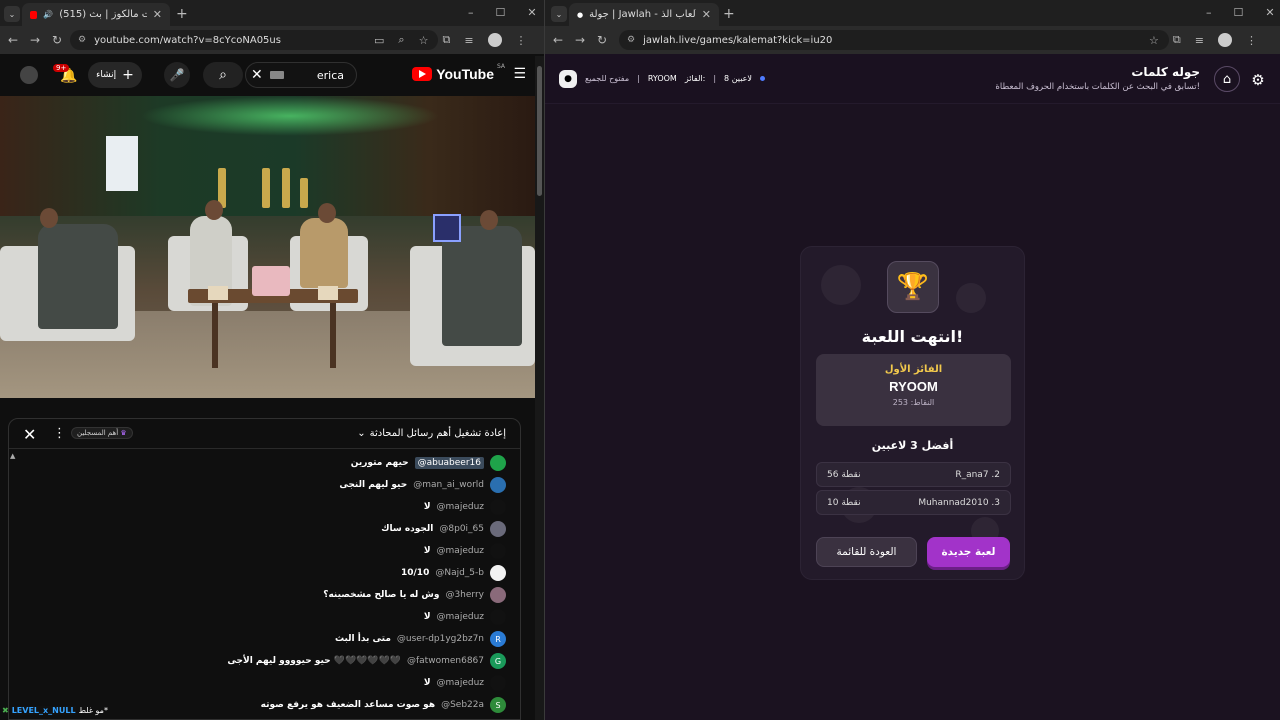 The width and height of the screenshot is (1280, 720). Describe the element at coordinates (449, 463) in the screenshot. I see `chat-author: @abuabeer16` at that location.